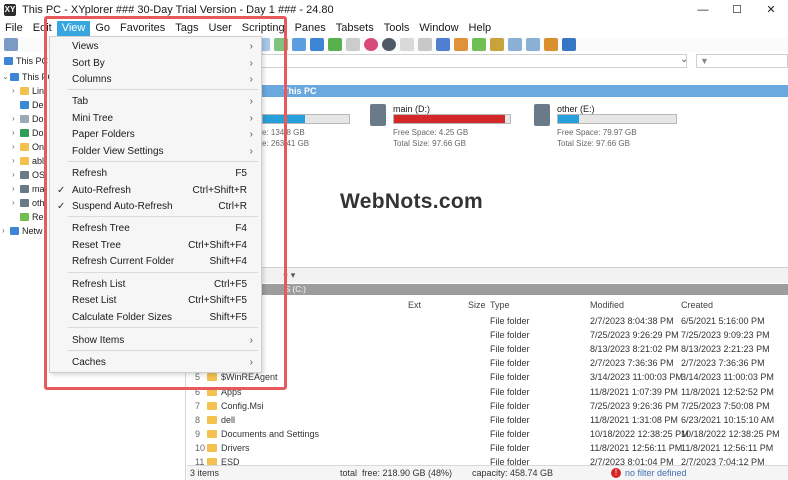 The height and width of the screenshot is (480, 788). I want to click on globe-icon, so click(443, 44).